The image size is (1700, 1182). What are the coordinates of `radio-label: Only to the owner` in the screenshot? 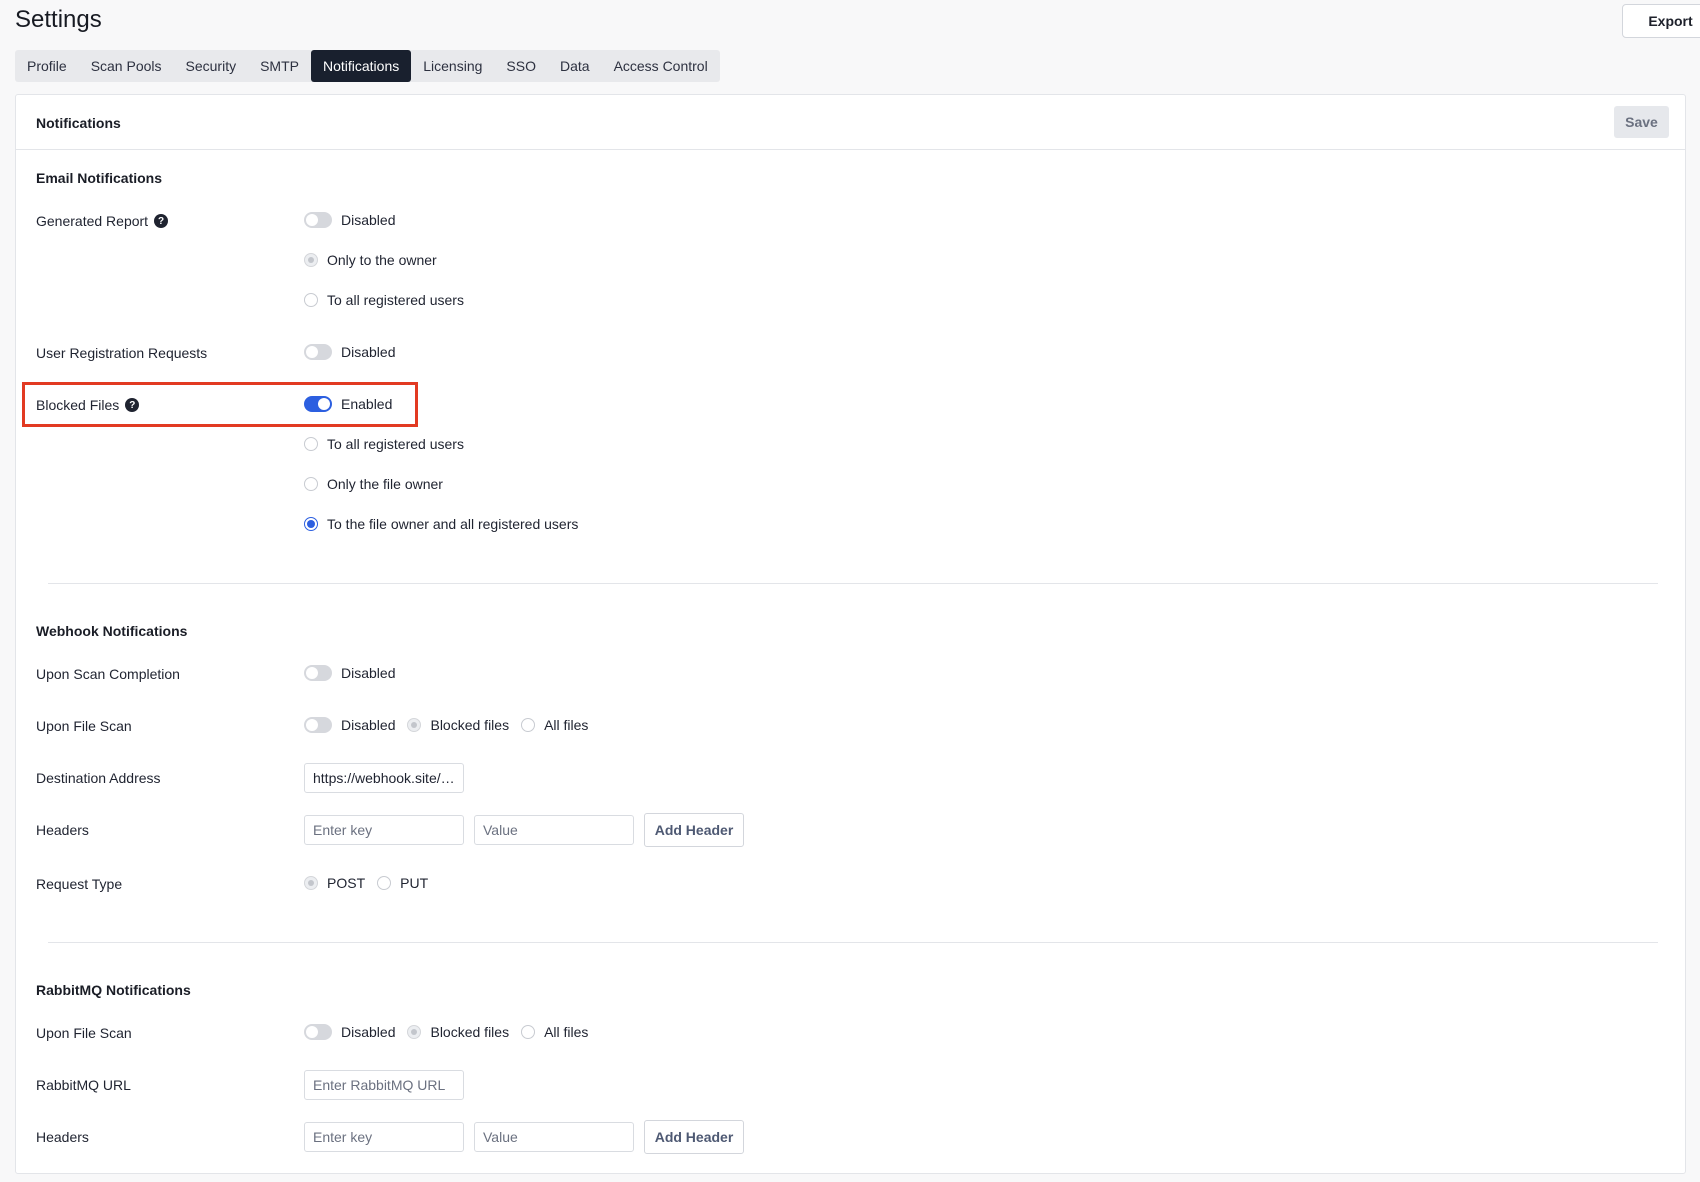 It's located at (382, 260).